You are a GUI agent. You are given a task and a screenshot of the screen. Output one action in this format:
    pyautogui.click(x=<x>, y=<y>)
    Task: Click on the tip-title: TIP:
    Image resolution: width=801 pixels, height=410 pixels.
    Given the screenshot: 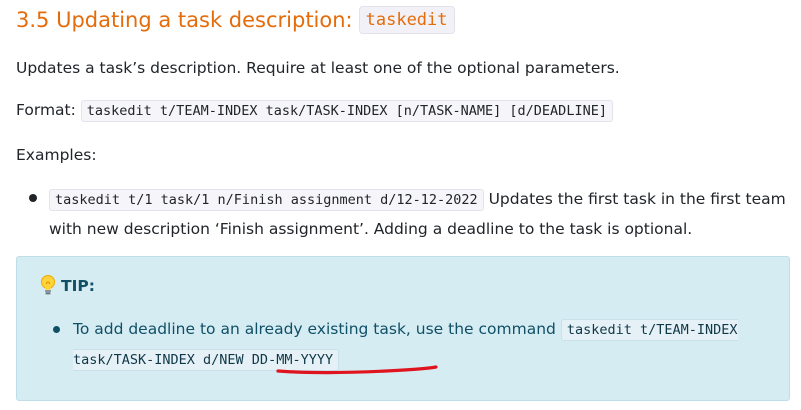 What is the action you would take?
    pyautogui.click(x=78, y=286)
    